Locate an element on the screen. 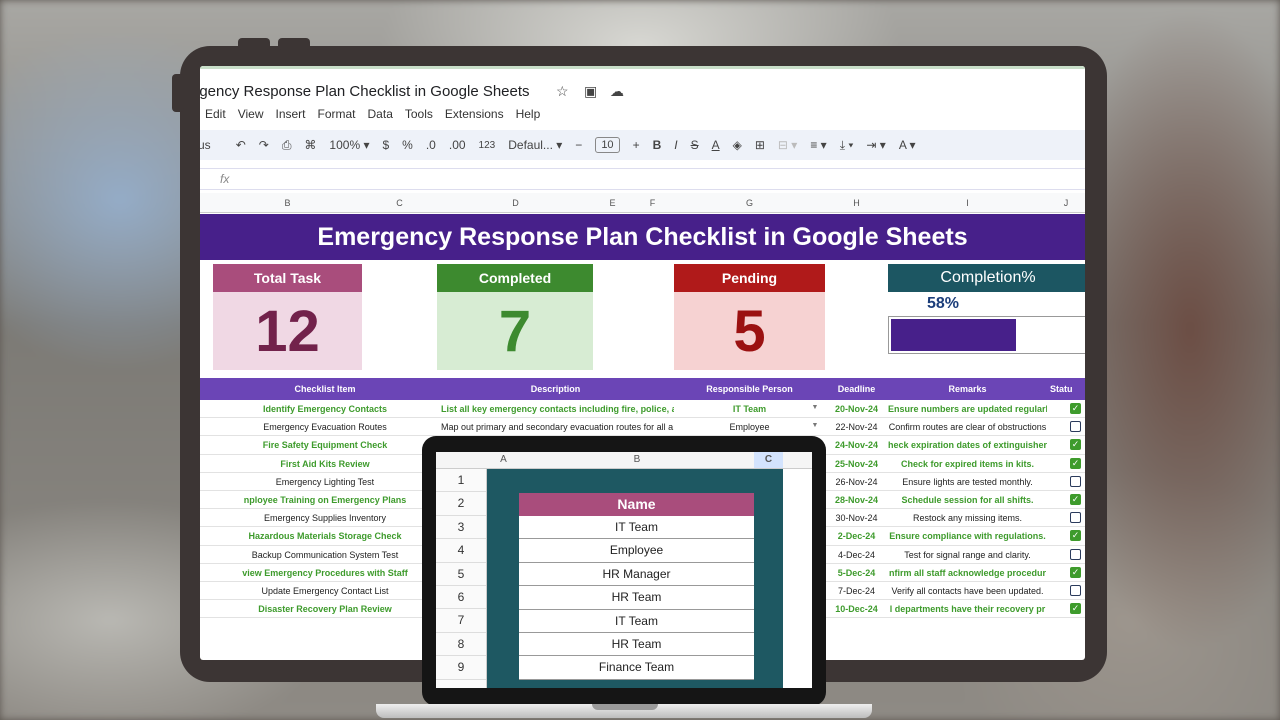  column-header-c: C is located at coordinates (399, 203).